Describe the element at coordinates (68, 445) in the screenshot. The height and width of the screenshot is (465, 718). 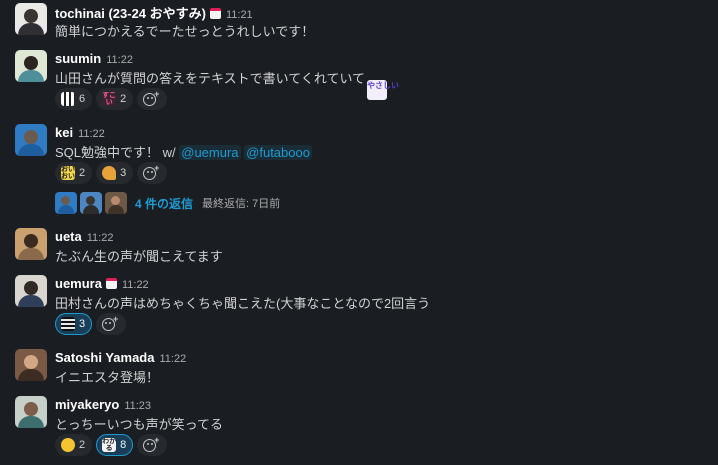
I see `joy-emoji` at that location.